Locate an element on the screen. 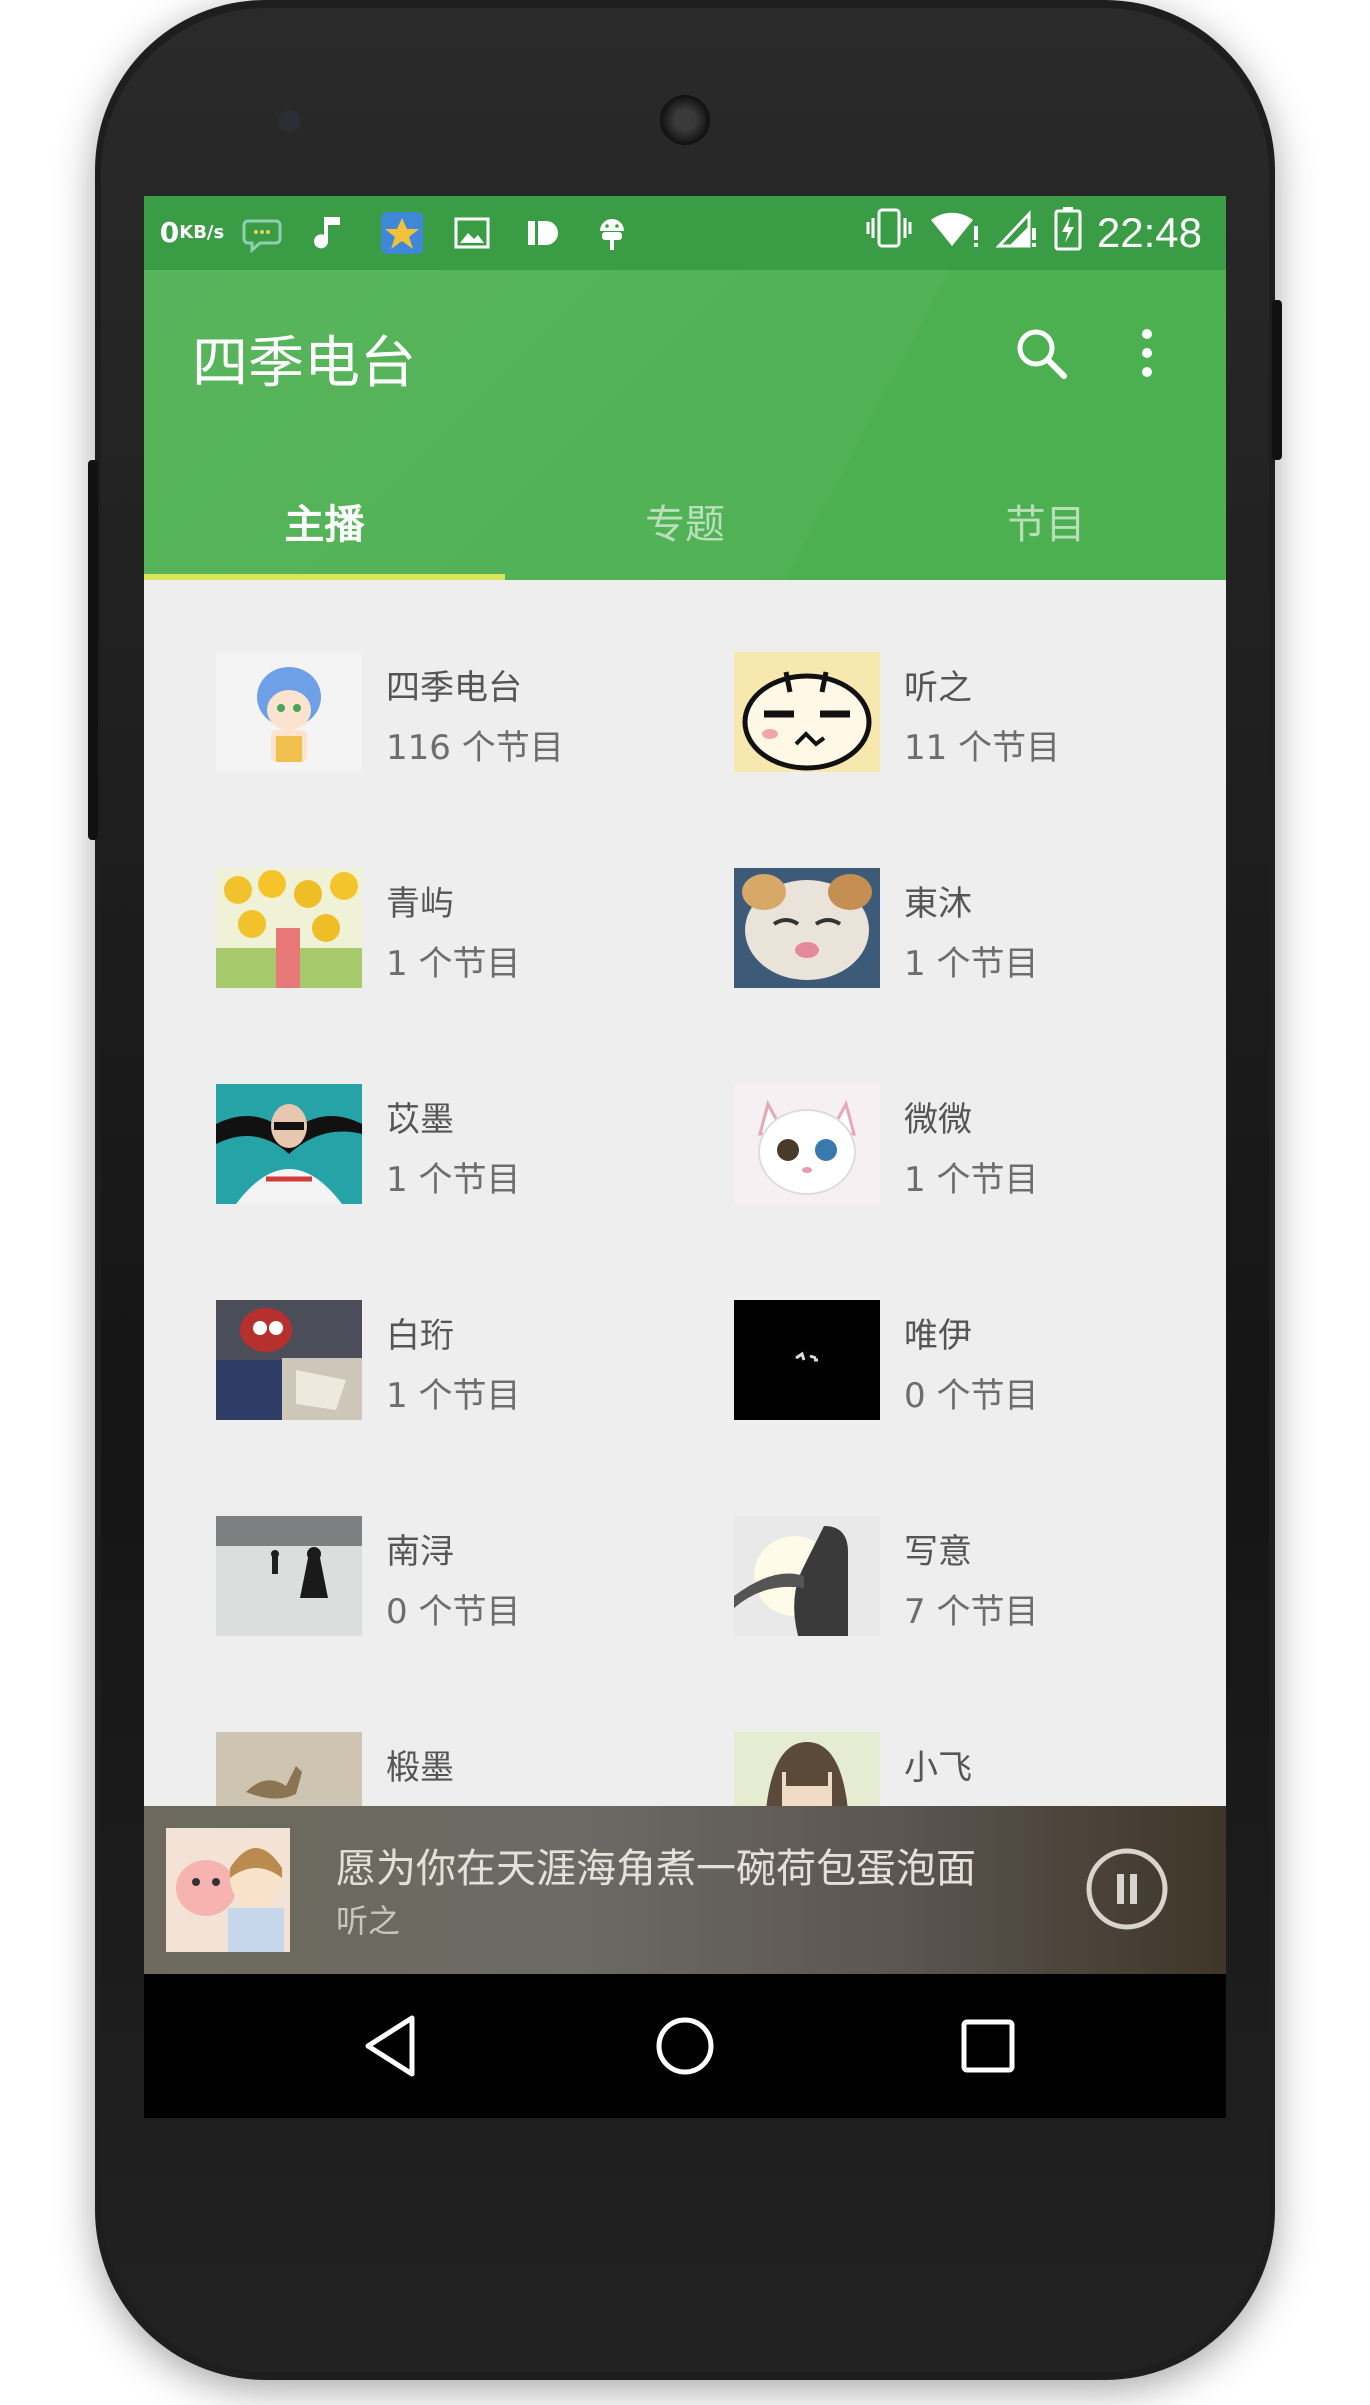  pause-icon is located at coordinates (1127, 1889).